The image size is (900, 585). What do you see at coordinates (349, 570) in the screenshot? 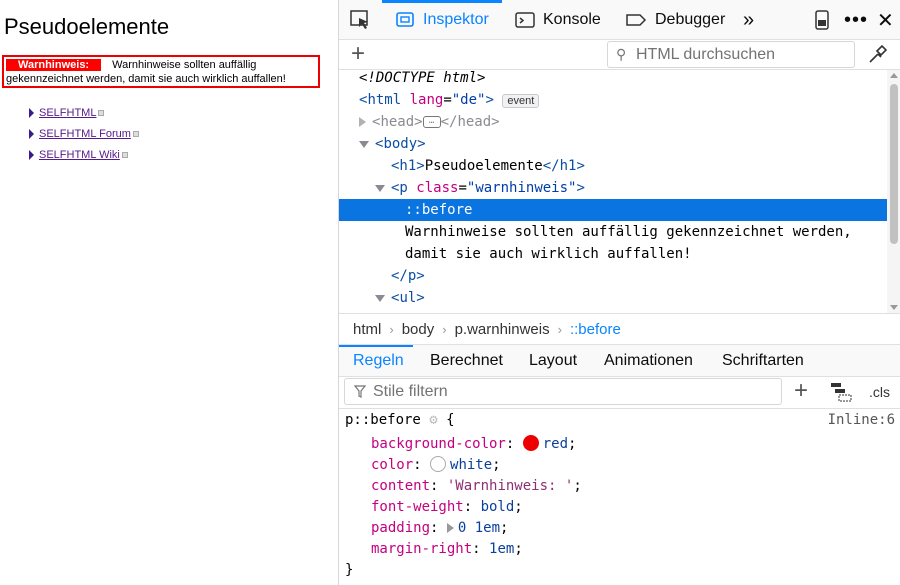
I see `rule-close-brace: }` at bounding box center [349, 570].